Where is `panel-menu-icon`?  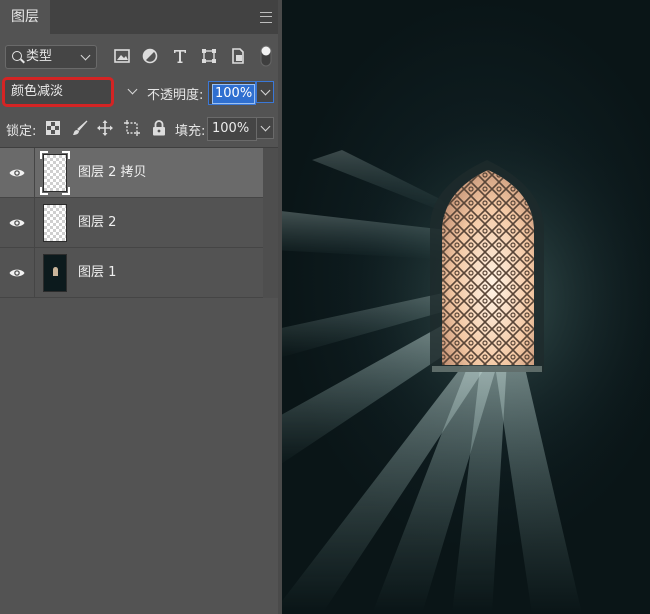
panel-menu-icon is located at coordinates (266, 17).